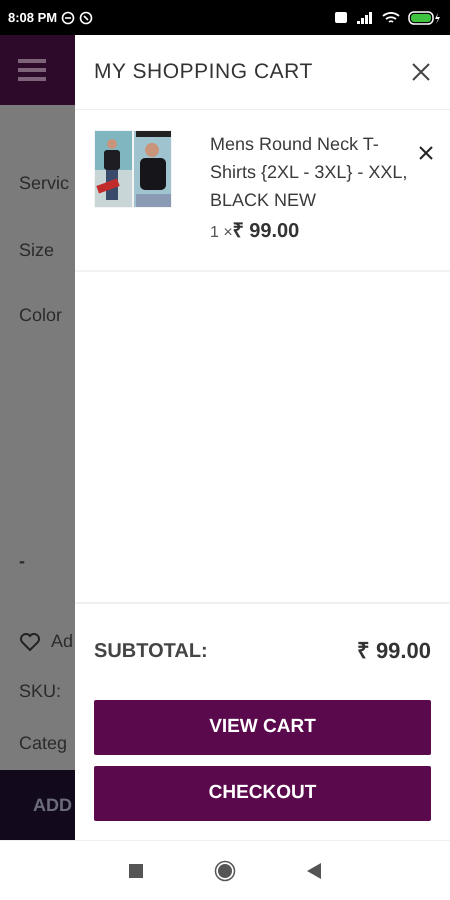 The height and width of the screenshot is (900, 450). I want to click on battery-icon, so click(425, 17).